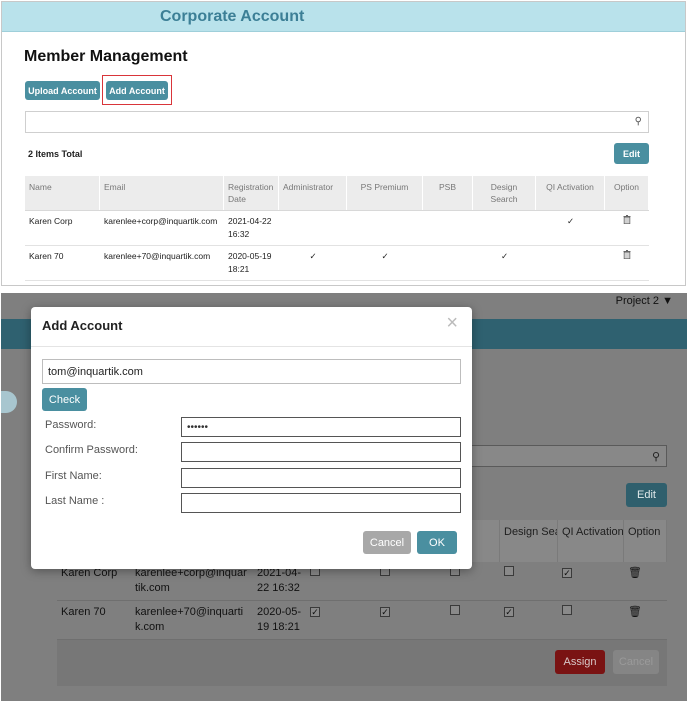  I want to click on page-title: Member Management, so click(106, 56).